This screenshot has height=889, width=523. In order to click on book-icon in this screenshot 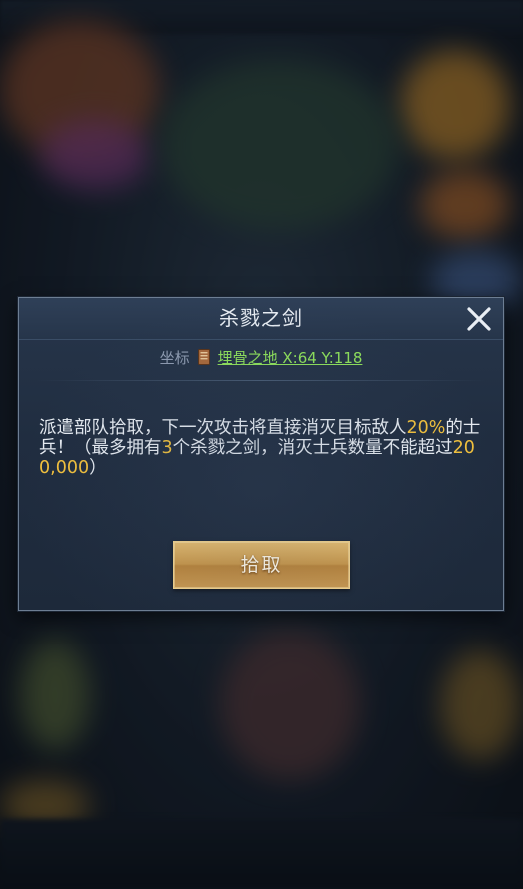, I will do `click(203, 357)`.